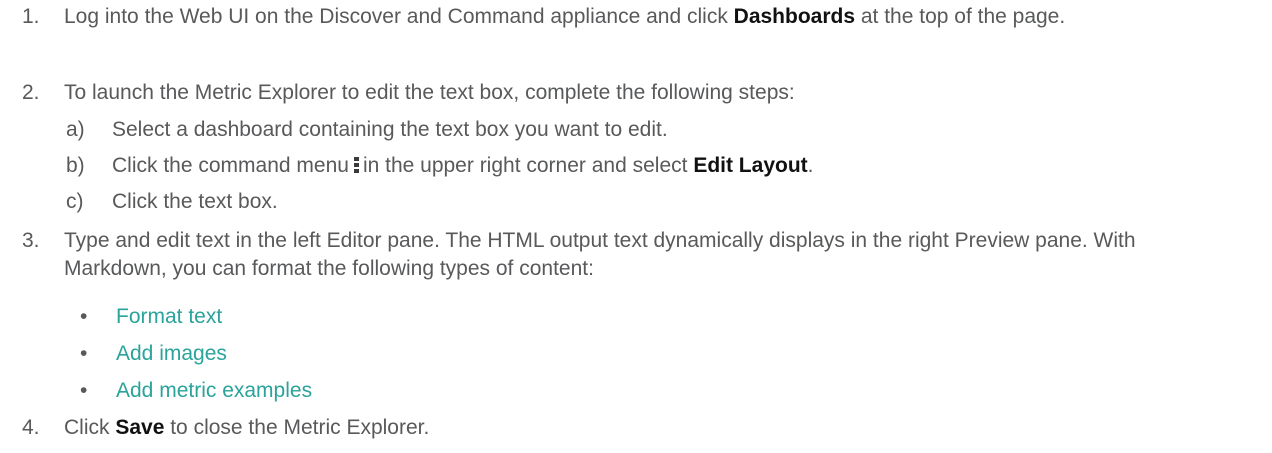  I want to click on substep-letter: c), so click(75, 201).